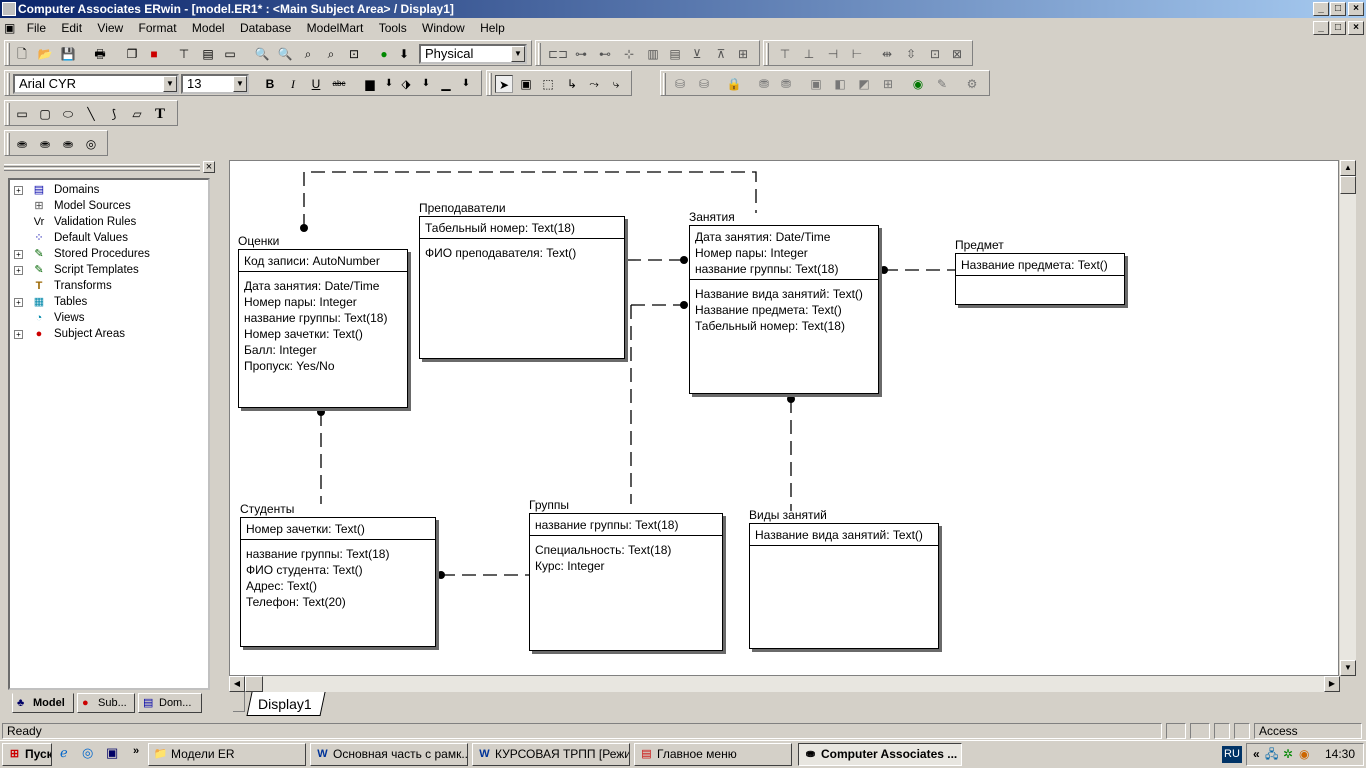 The width and height of the screenshot is (1366, 768). What do you see at coordinates (1348, 418) in the screenshot?
I see `vertical-scrollbar: ▲ ▼` at bounding box center [1348, 418].